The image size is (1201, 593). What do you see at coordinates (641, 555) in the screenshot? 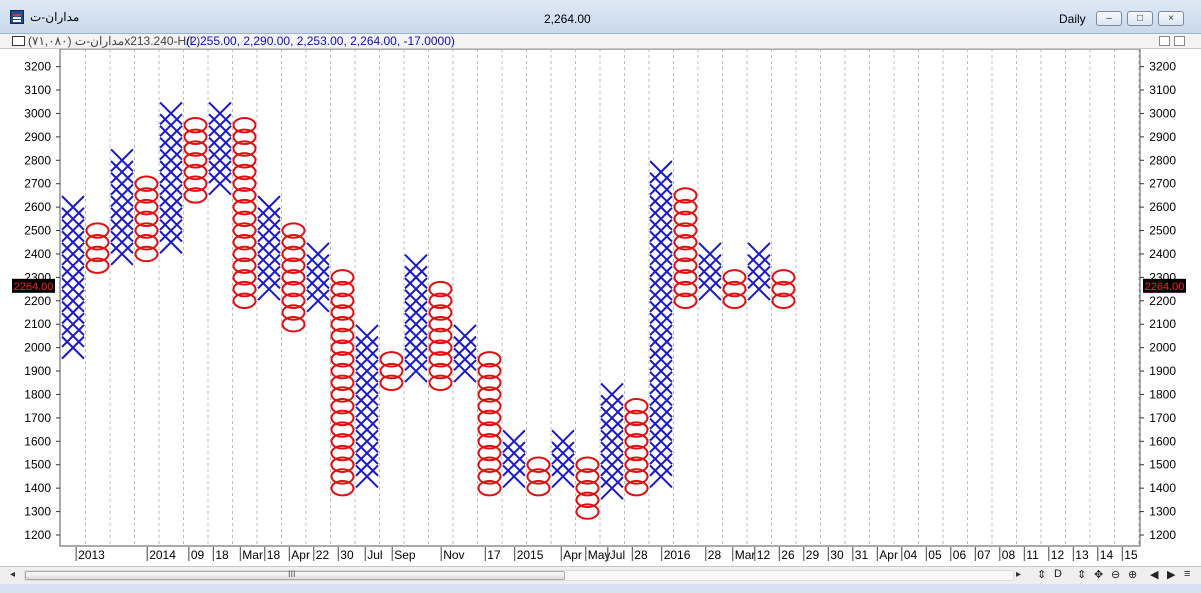
I see `x-tick-label: 28` at bounding box center [641, 555].